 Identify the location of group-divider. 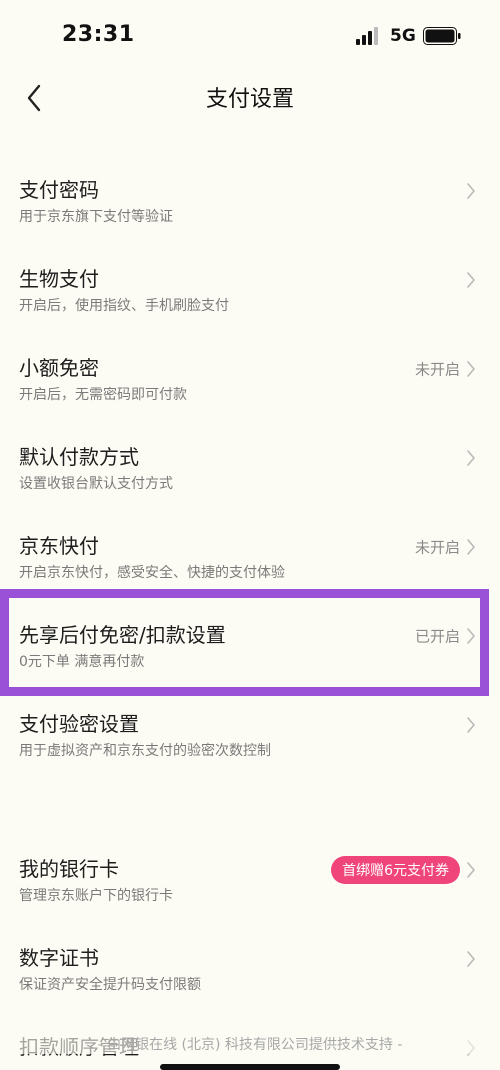
(250, 796).